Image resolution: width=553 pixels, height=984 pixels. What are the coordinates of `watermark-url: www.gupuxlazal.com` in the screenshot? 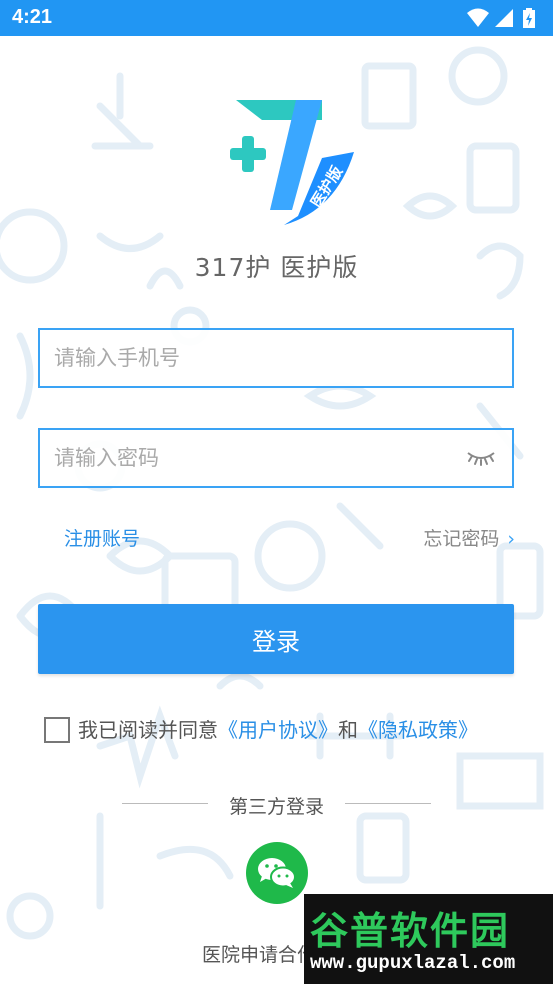 It's located at (413, 963).